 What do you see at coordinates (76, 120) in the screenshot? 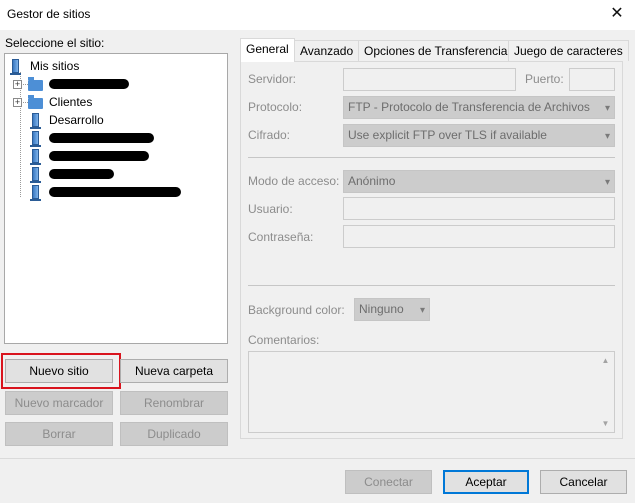
I see `tree-item-label: Desarrollo` at bounding box center [76, 120].